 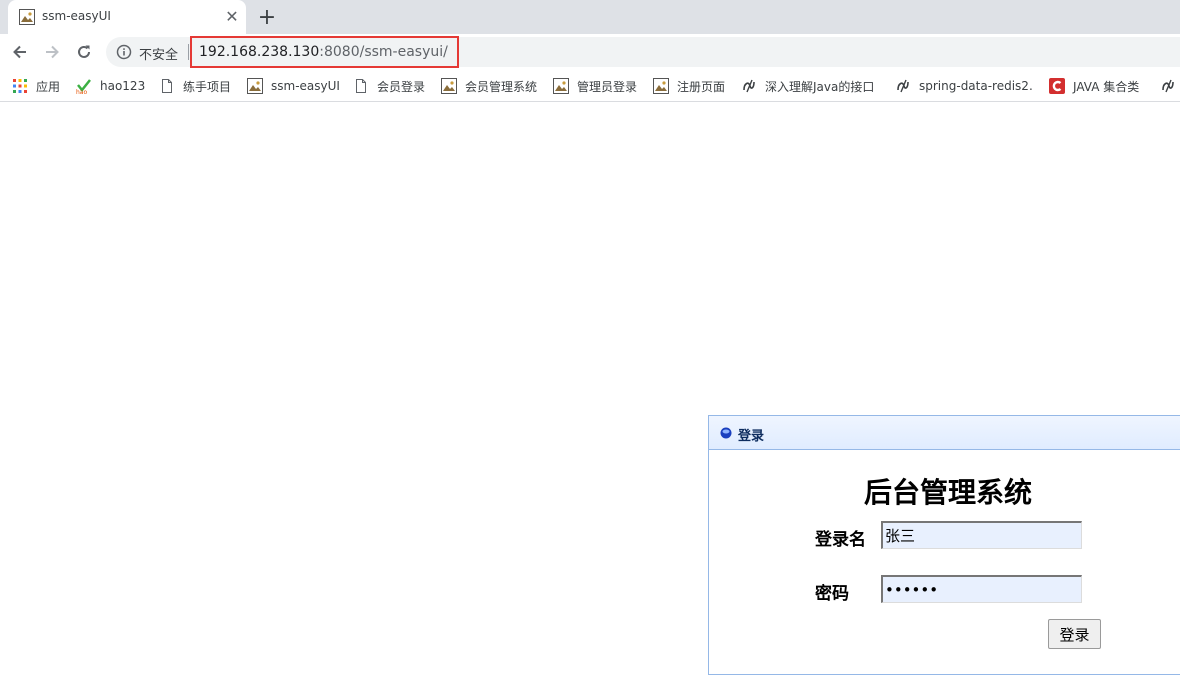 I want to click on panel-bullet-icon, so click(x=726, y=433).